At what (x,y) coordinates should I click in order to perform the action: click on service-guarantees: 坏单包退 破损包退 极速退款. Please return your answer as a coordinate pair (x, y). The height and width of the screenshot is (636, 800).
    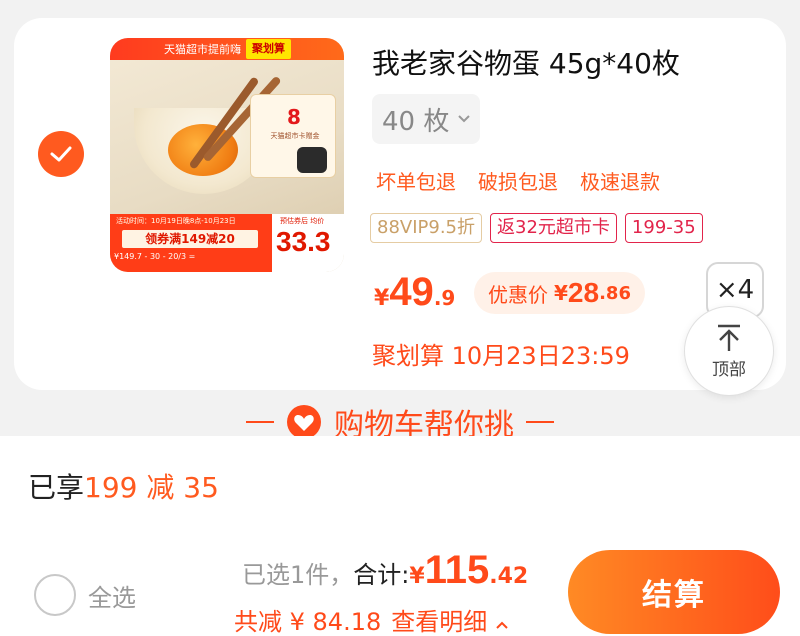
    Looking at the image, I should click on (518, 180).